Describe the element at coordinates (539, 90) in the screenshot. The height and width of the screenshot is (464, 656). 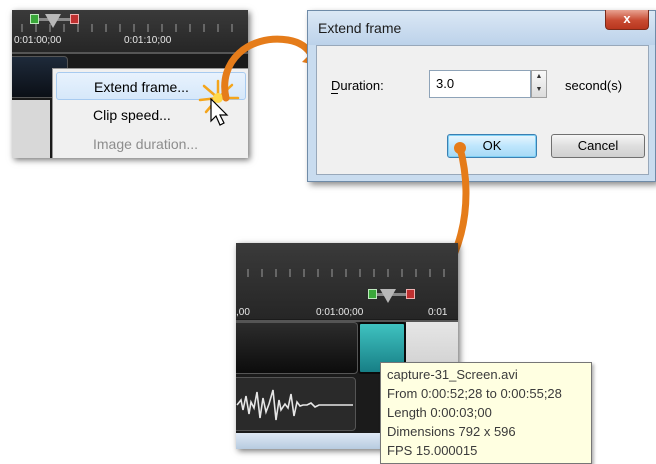
I see `spin-down-icon: ▼` at that location.